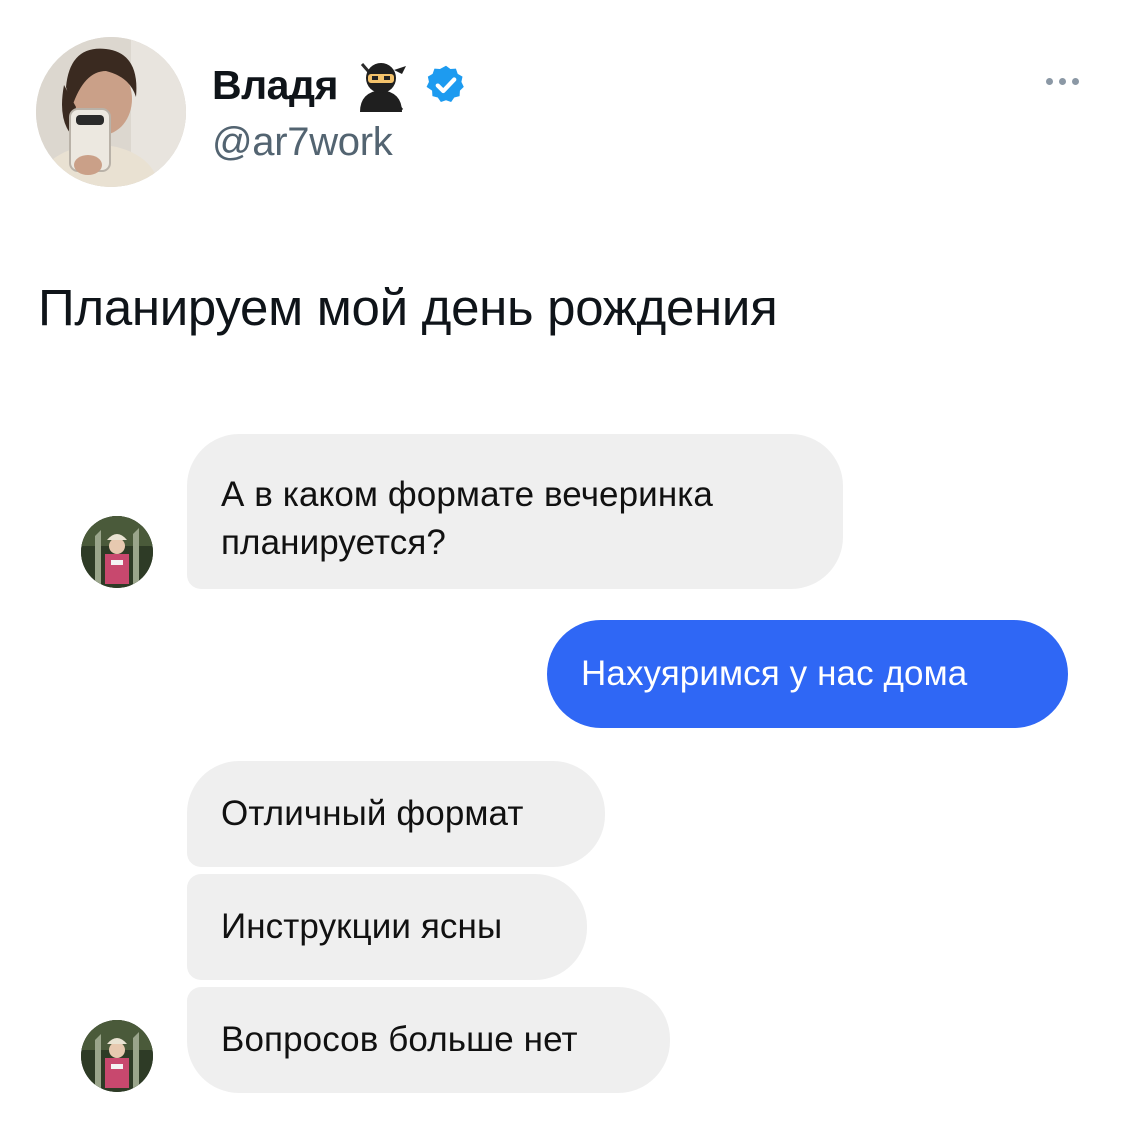 The width and height of the screenshot is (1125, 1147). I want to click on chat-message-incoming: А в каком формате вечеринка планируется?, so click(515, 511).